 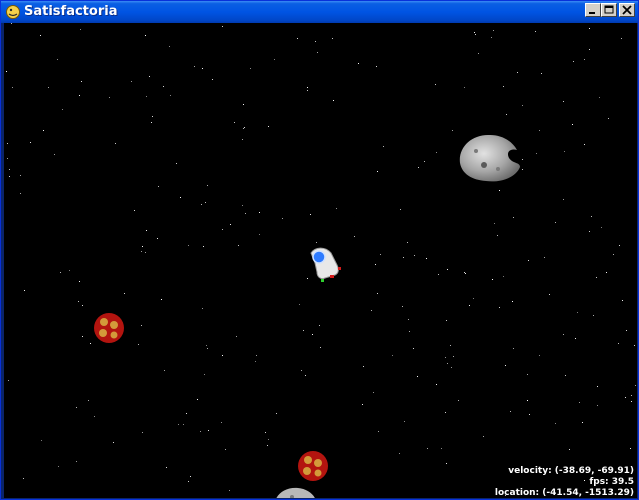 What do you see at coordinates (71, 11) in the screenshot?
I see `window-title: Satisfactoria` at bounding box center [71, 11].